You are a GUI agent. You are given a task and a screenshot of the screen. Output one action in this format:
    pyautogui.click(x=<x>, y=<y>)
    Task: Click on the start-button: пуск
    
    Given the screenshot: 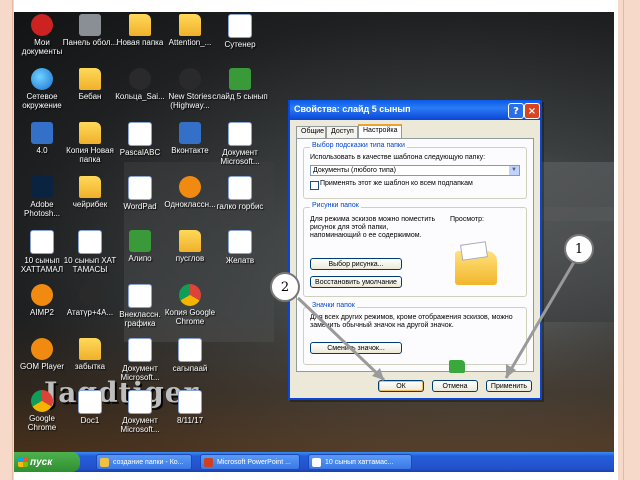 What is the action you would take?
    pyautogui.click(x=47, y=462)
    